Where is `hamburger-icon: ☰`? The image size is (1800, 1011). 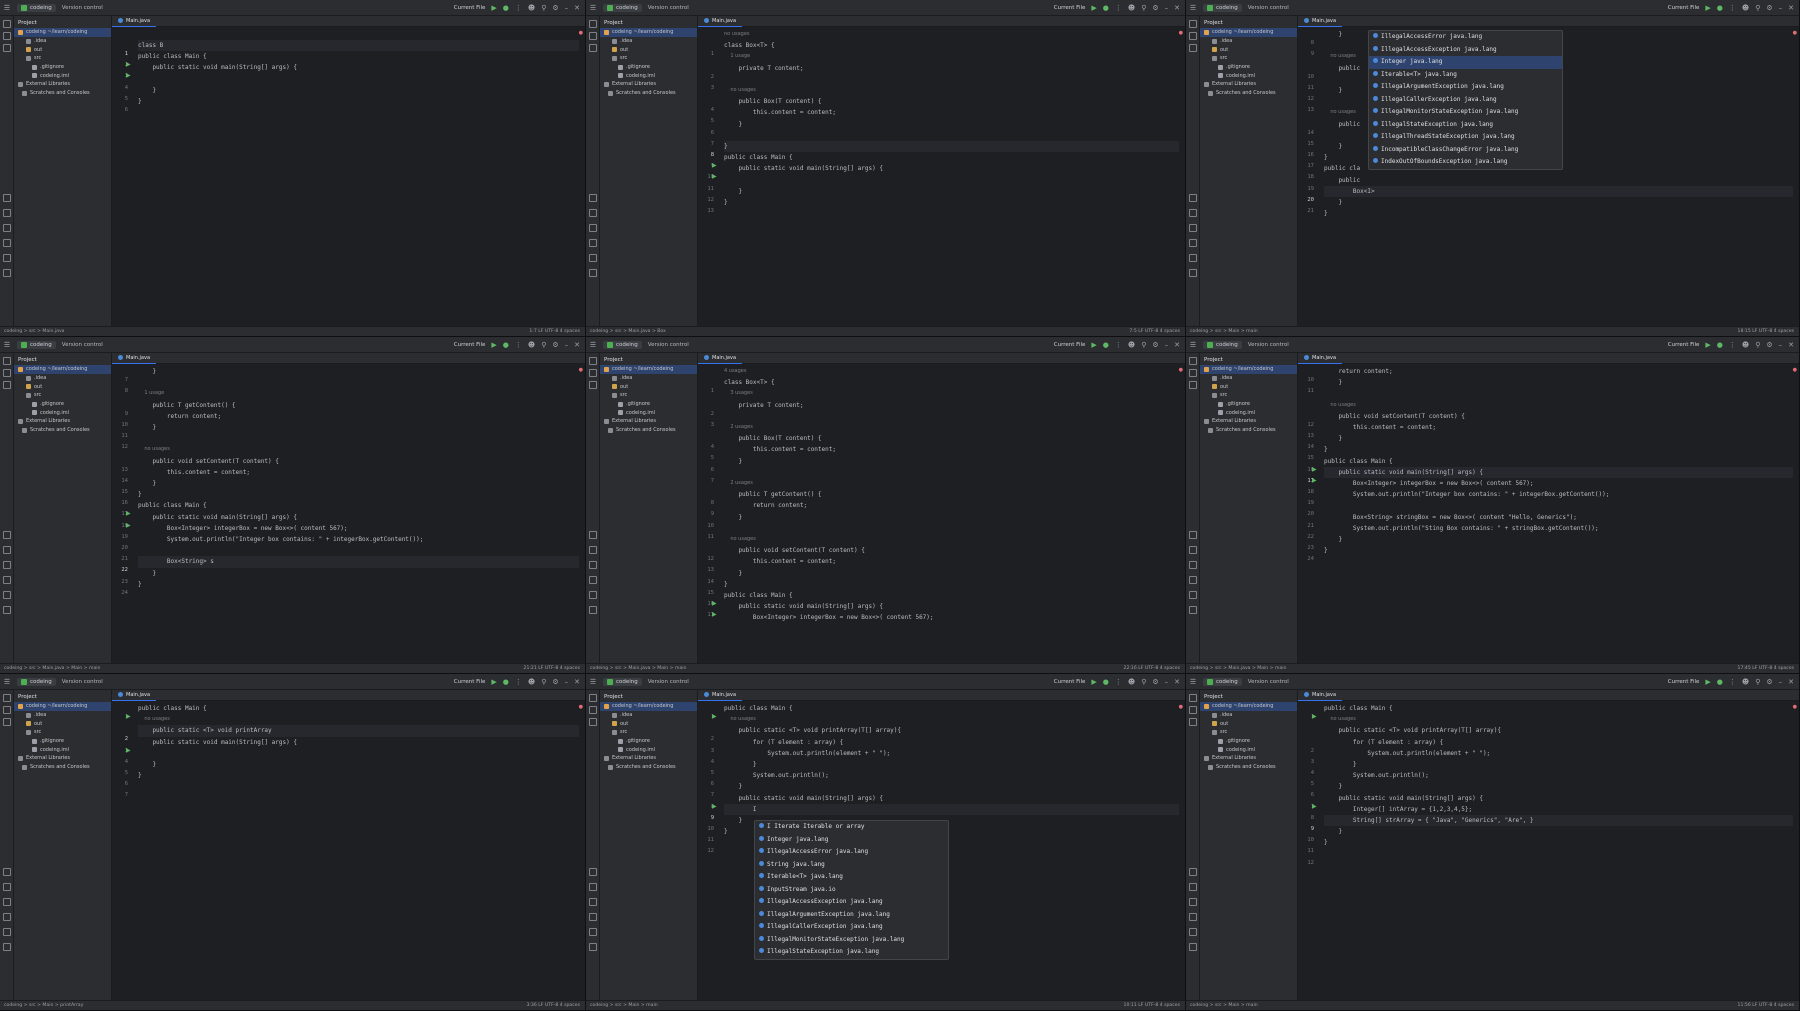
hamburger-icon: ☰ is located at coordinates (593, 682).